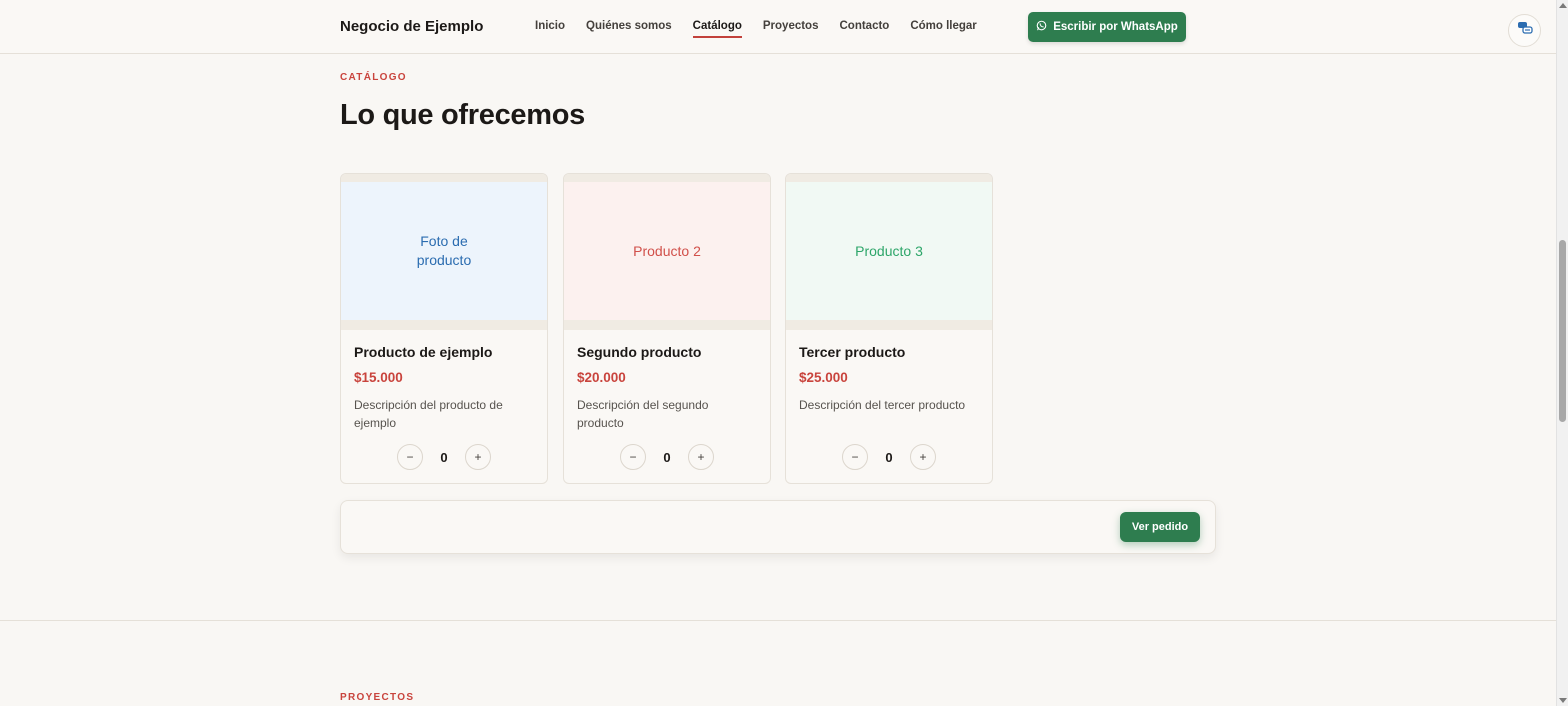  Describe the element at coordinates (423, 352) in the screenshot. I see `product-name: Producto de ejemplo` at that location.